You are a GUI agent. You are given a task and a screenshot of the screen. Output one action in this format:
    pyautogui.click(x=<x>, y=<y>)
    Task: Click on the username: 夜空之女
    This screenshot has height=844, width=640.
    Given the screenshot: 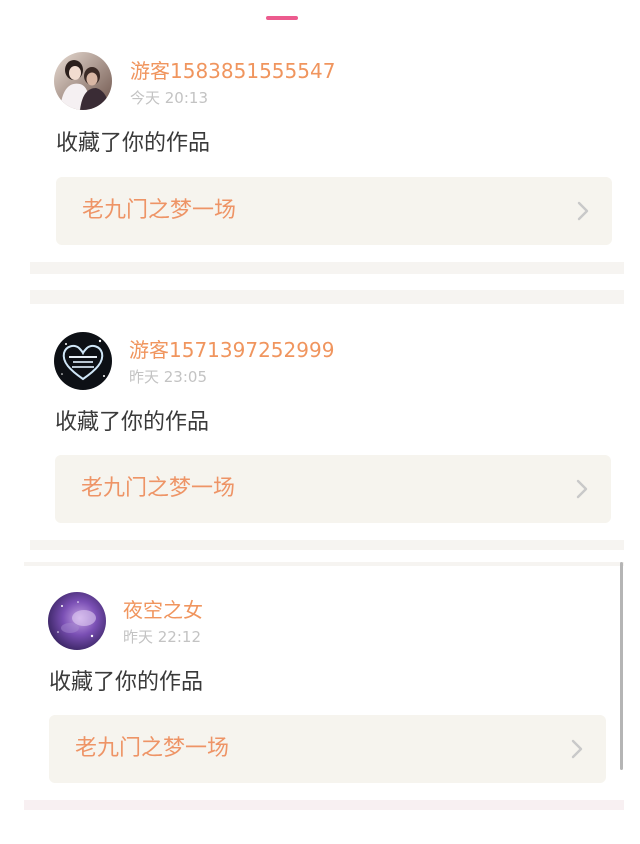 What is the action you would take?
    pyautogui.click(x=163, y=610)
    